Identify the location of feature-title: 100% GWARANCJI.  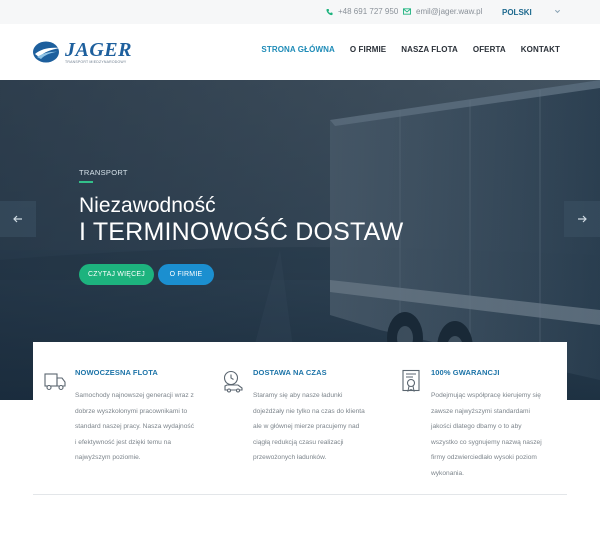
(465, 372).